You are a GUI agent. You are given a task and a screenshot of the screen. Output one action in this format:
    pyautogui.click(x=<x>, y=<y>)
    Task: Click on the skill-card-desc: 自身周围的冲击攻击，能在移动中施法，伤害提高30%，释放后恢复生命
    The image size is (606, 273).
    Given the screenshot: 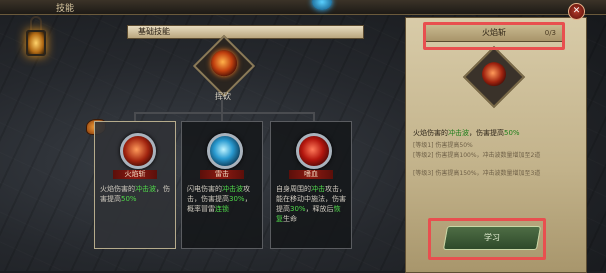 What is the action you would take?
    pyautogui.click(x=311, y=204)
    